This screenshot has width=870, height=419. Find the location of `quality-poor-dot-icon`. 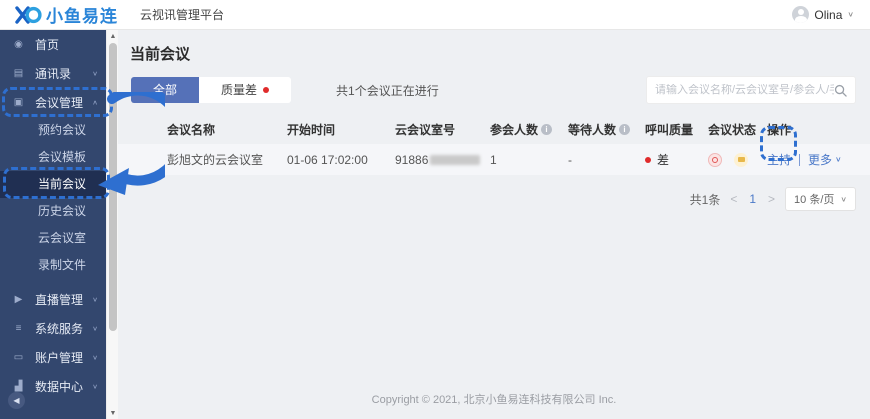

quality-poor-dot-icon is located at coordinates (648, 159).